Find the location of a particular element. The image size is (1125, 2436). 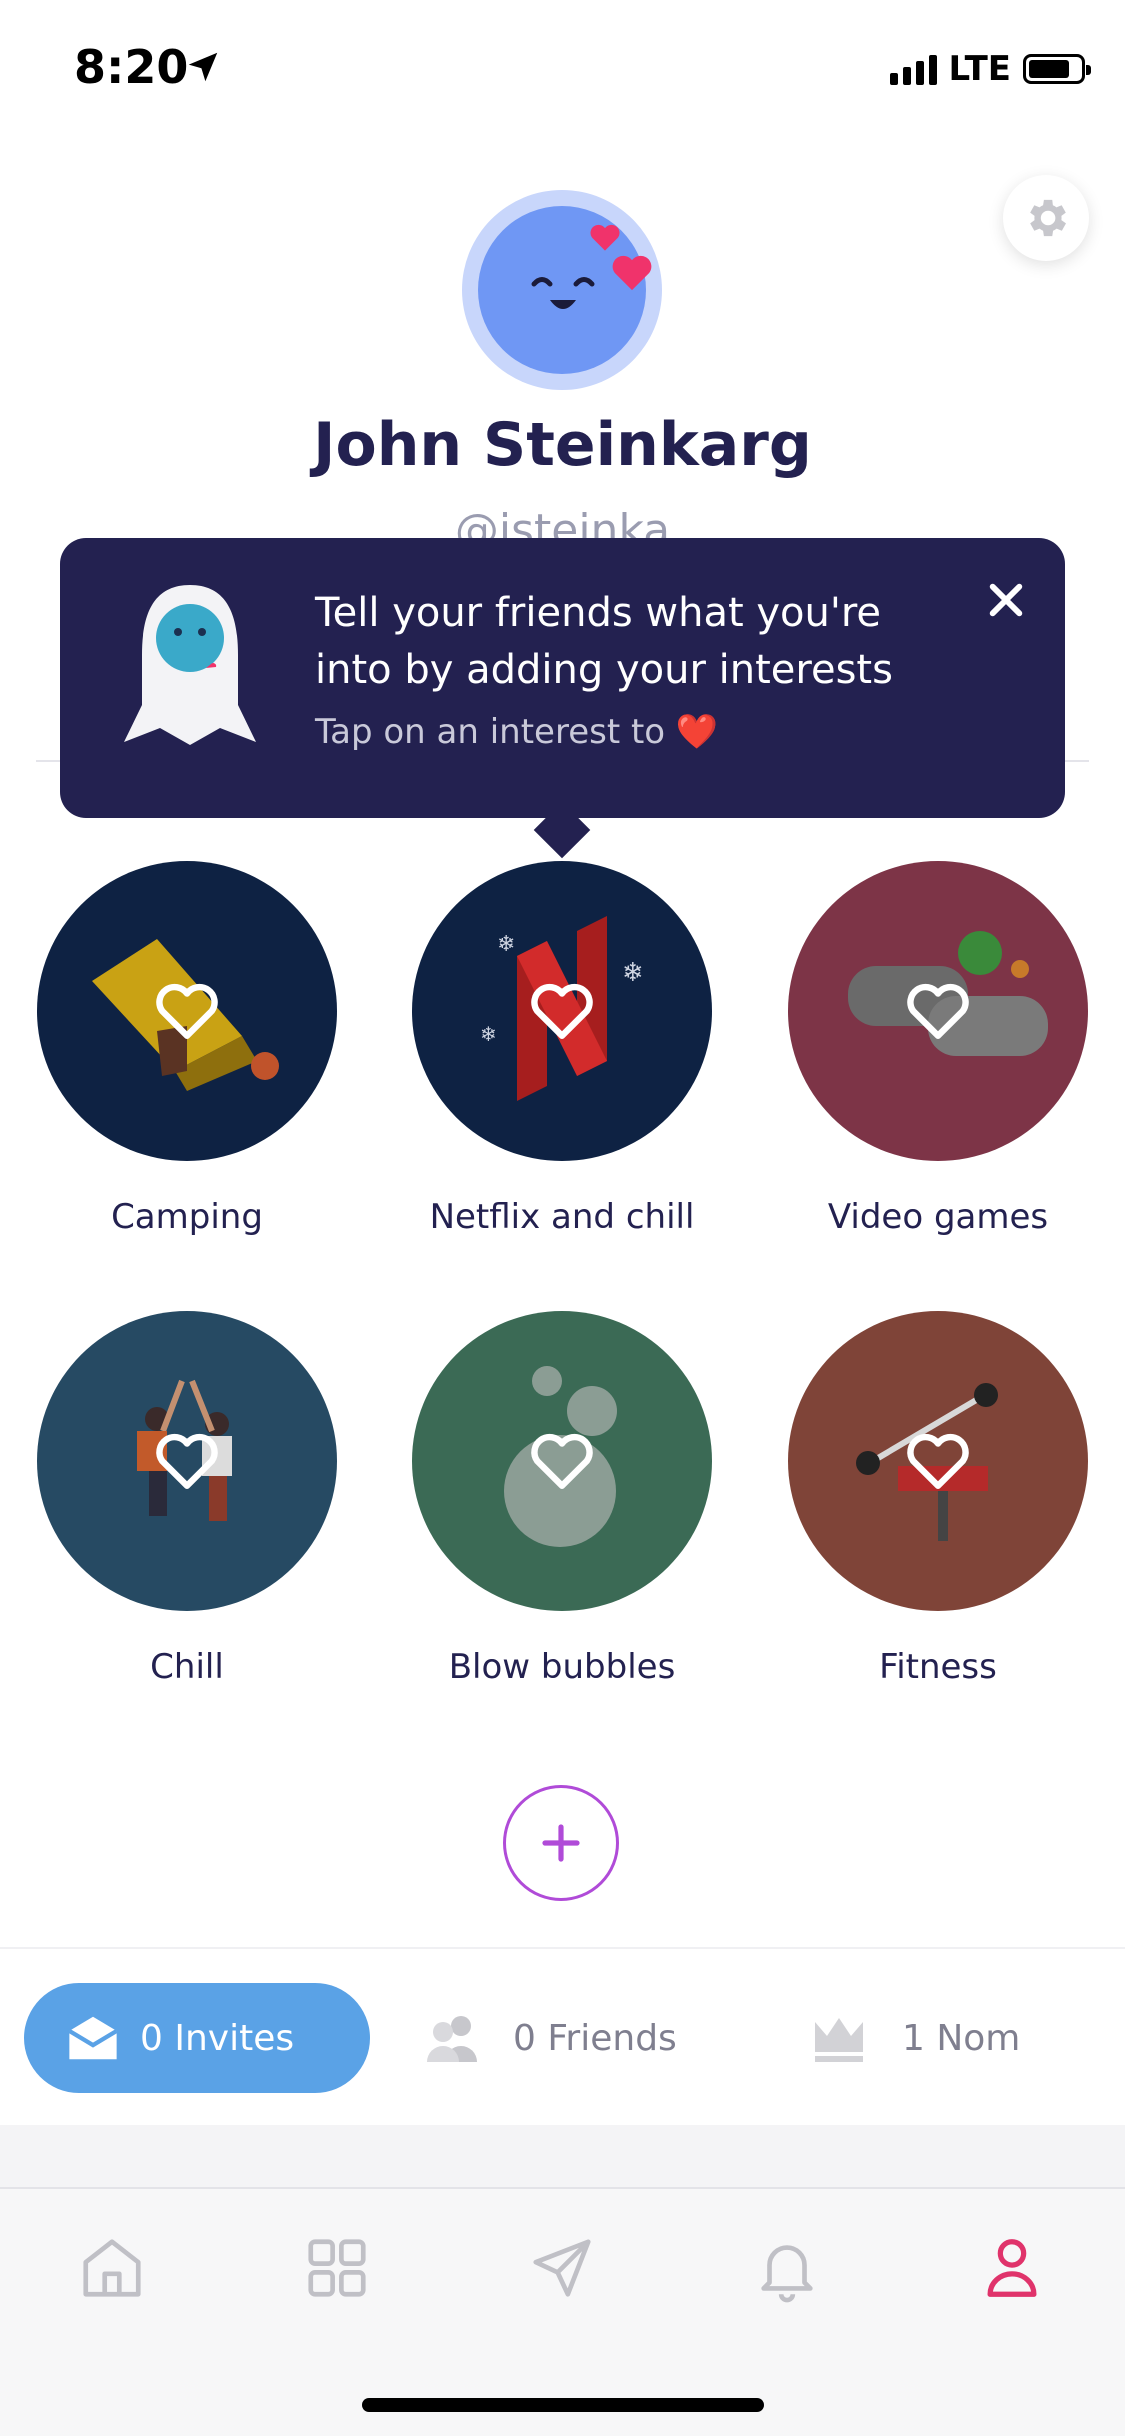

close-tooltip-button is located at coordinates (1006, 600).